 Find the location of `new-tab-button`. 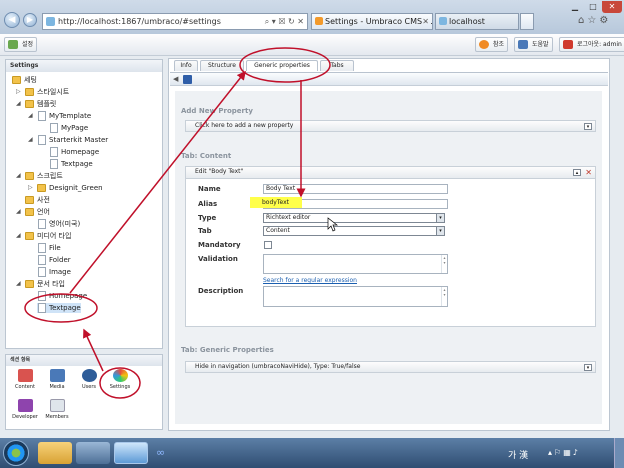

new-tab-button is located at coordinates (527, 21).